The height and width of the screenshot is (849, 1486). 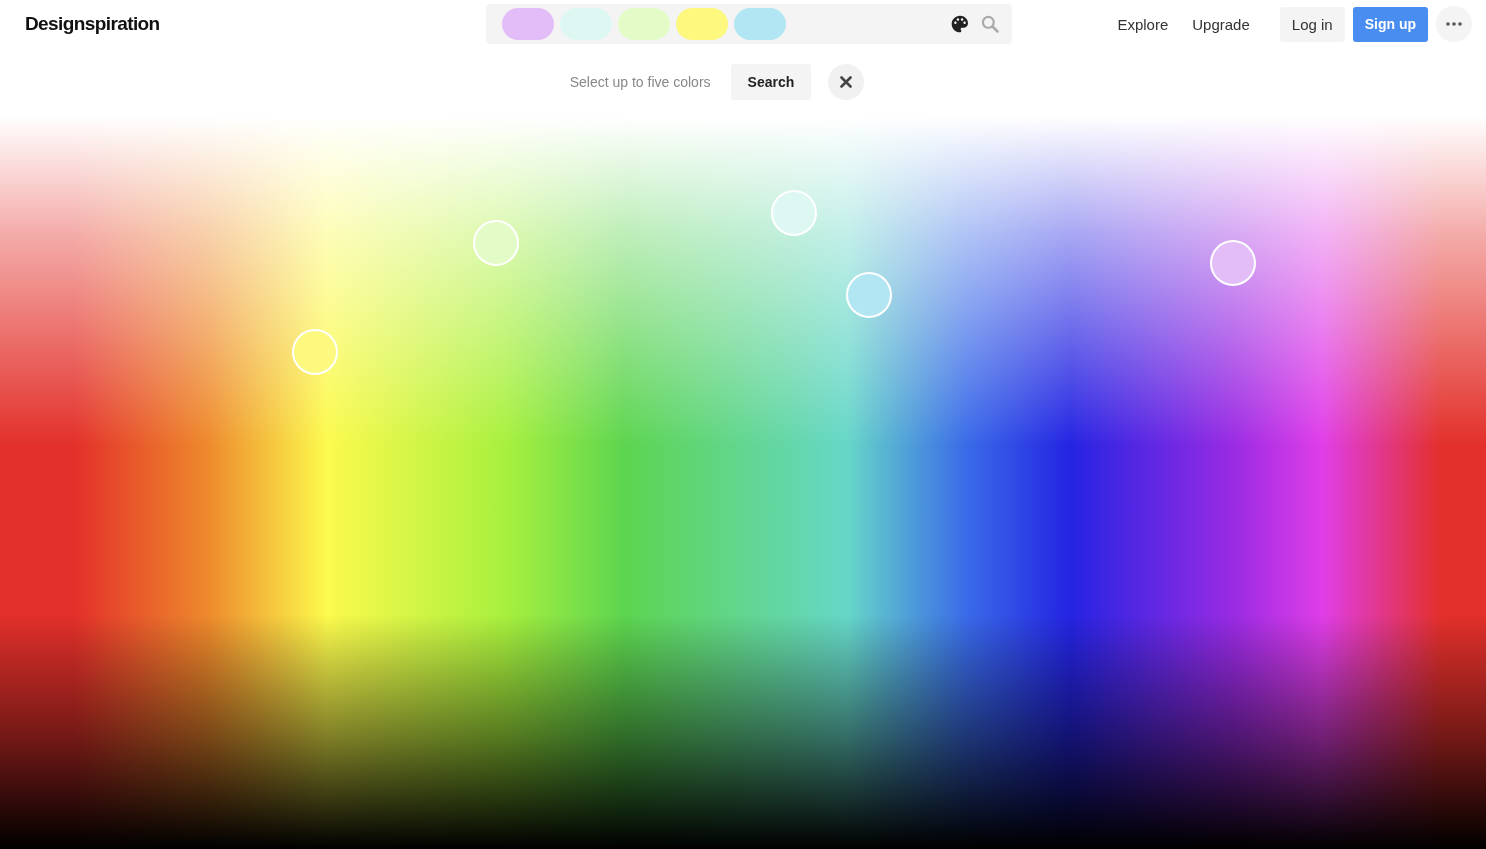 I want to click on nav-link: Upgrade, so click(x=1221, y=24).